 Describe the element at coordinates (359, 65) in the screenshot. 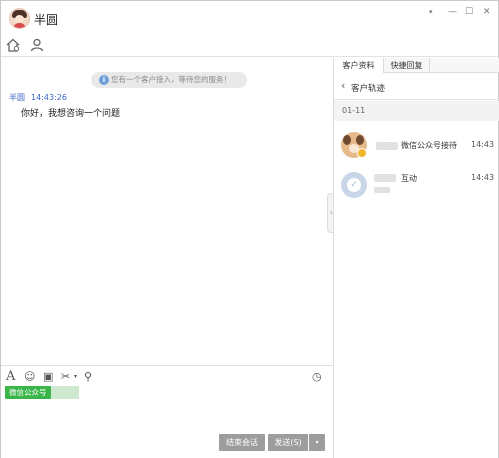

I see `tab-customer-profile: 客户资料` at that location.